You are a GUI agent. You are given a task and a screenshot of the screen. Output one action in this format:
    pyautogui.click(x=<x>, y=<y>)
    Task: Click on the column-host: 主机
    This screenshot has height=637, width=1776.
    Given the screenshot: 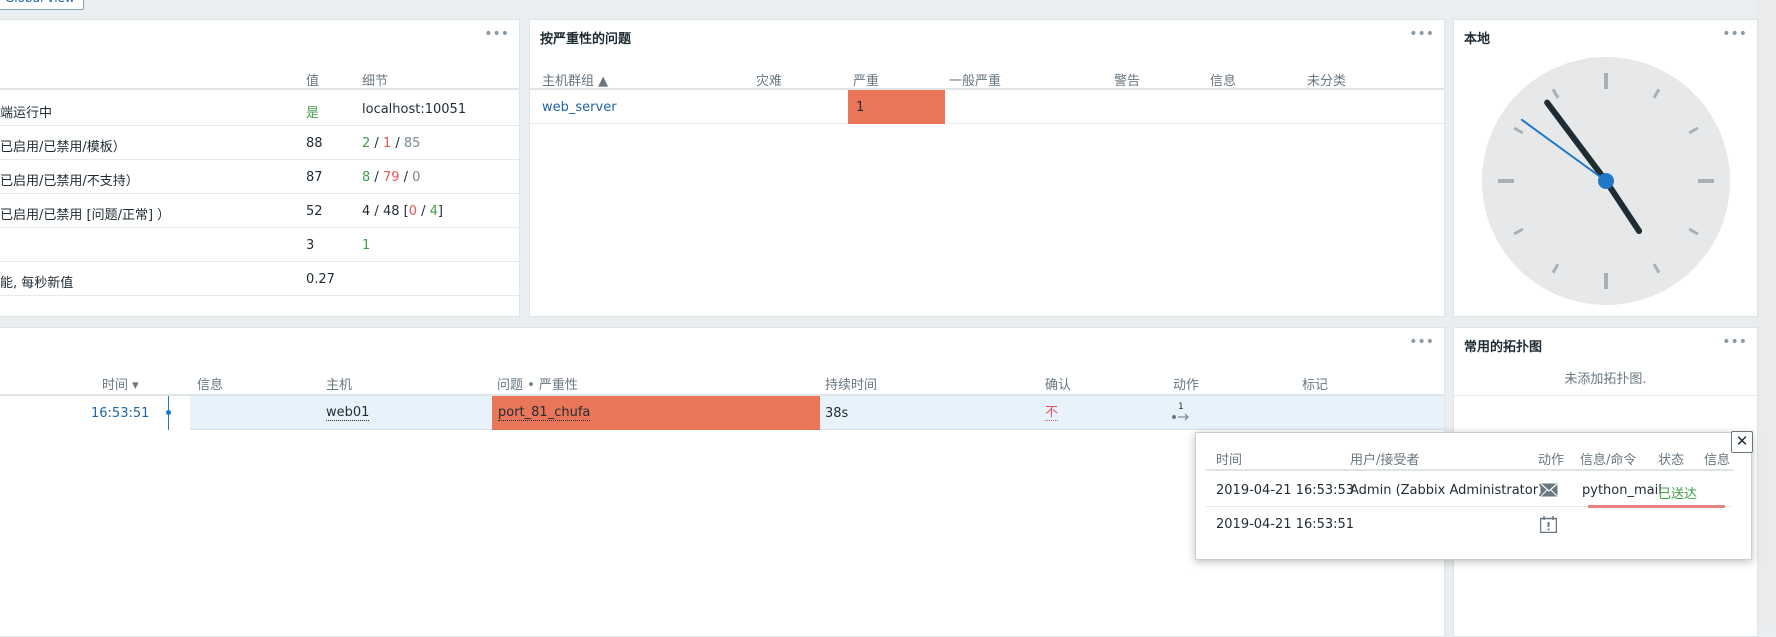 What is the action you would take?
    pyautogui.click(x=339, y=385)
    